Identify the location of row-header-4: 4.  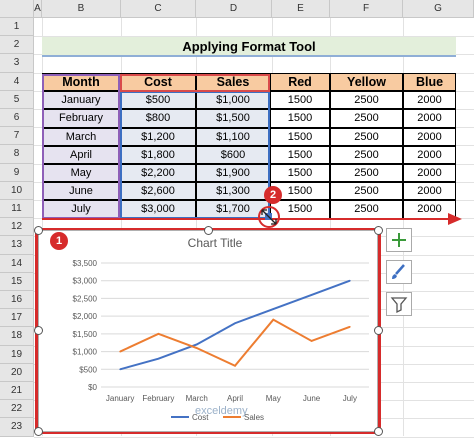
(17, 81).